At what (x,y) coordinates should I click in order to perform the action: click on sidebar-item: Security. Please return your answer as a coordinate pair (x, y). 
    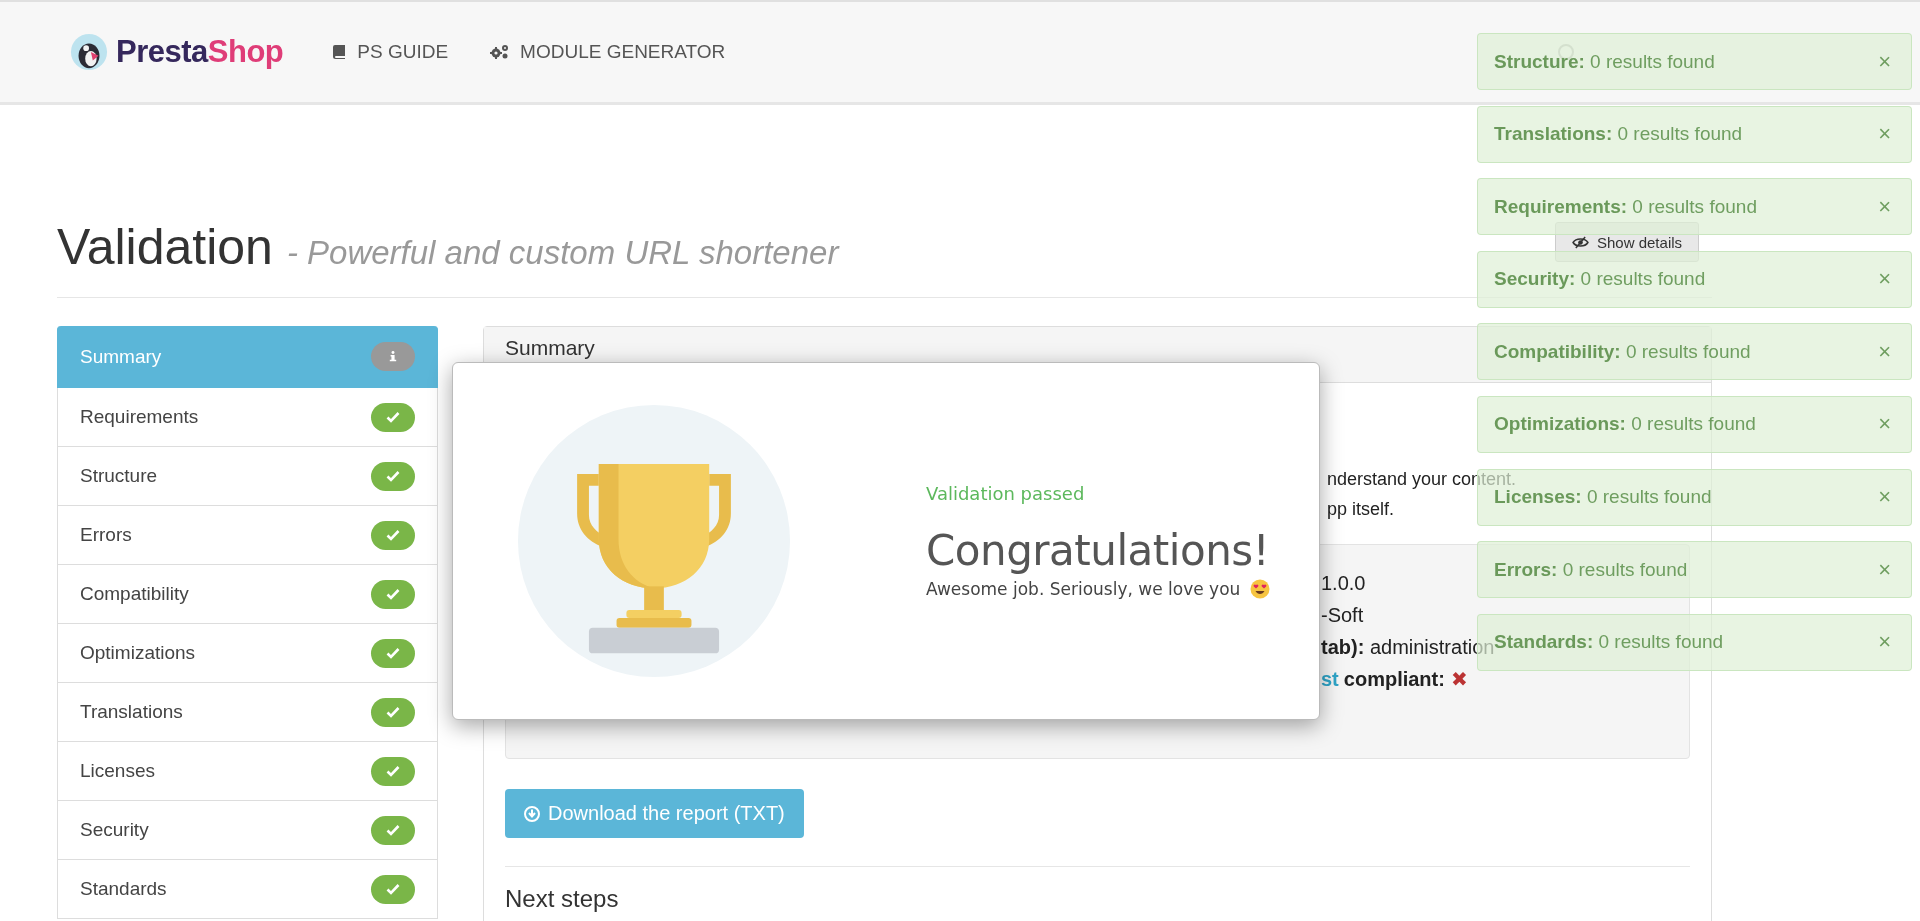
    Looking at the image, I should click on (247, 830).